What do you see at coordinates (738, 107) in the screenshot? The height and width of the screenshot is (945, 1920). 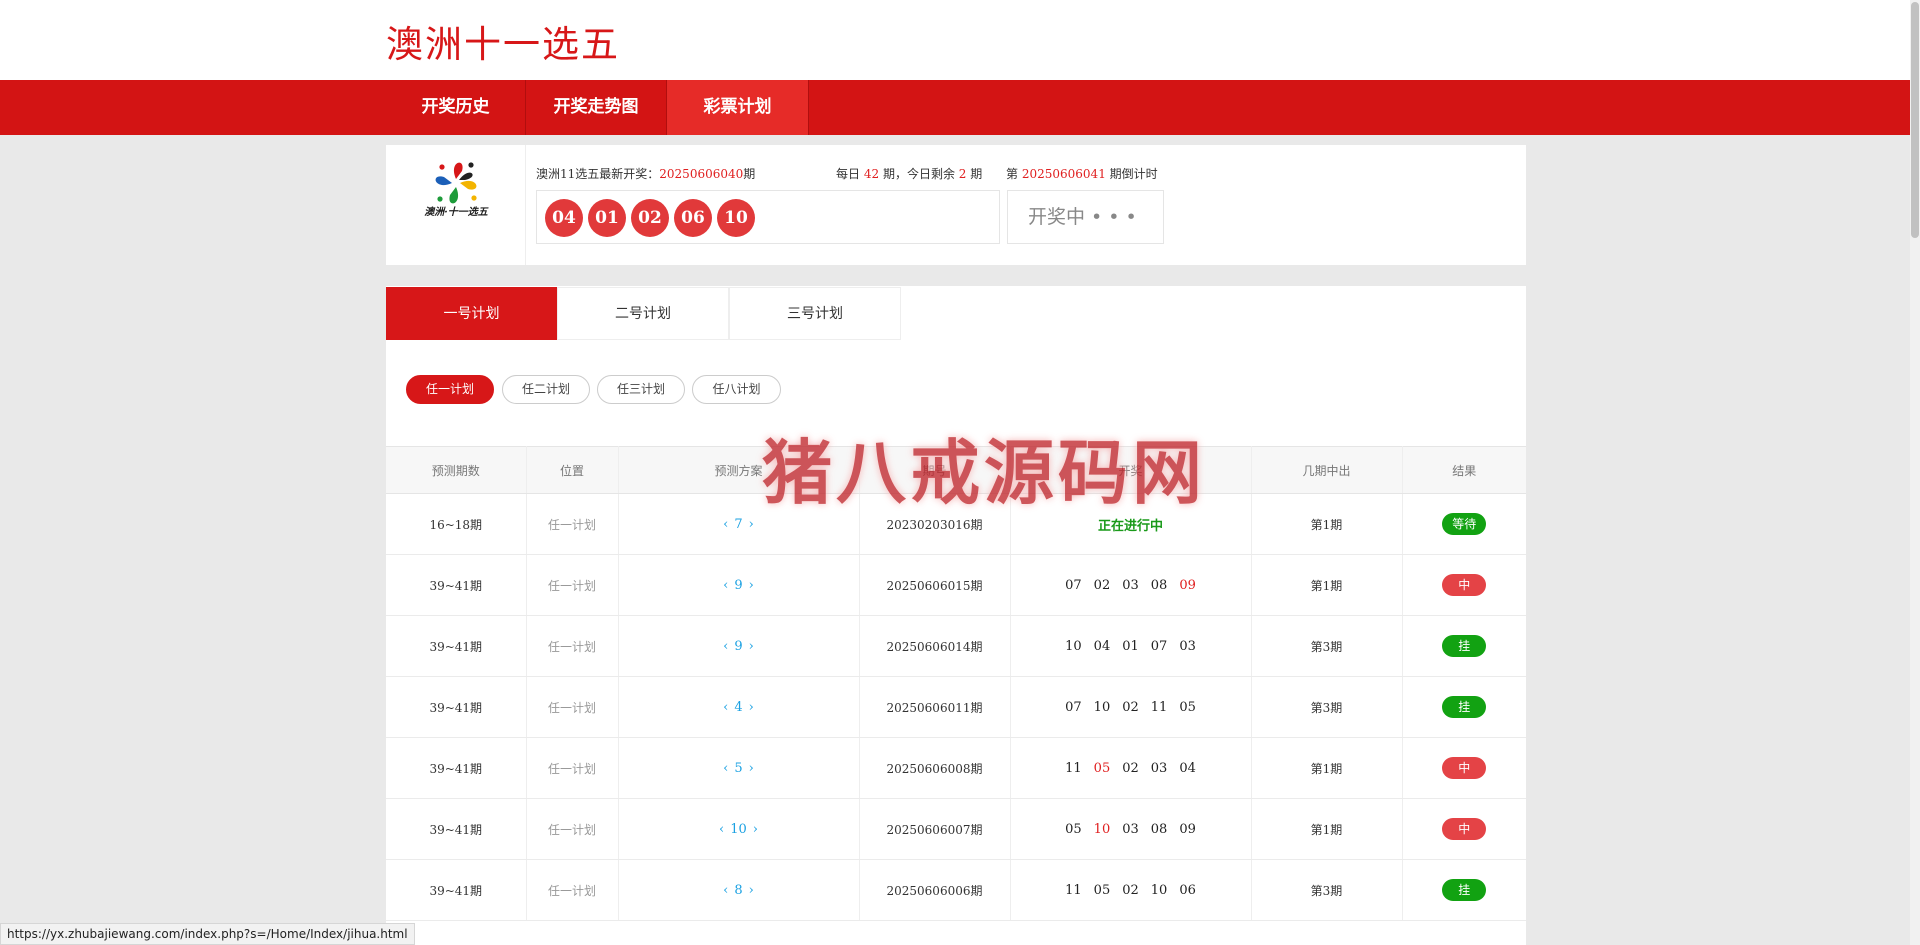 I see `nav-item-lottery-plan: 彩票计划` at bounding box center [738, 107].